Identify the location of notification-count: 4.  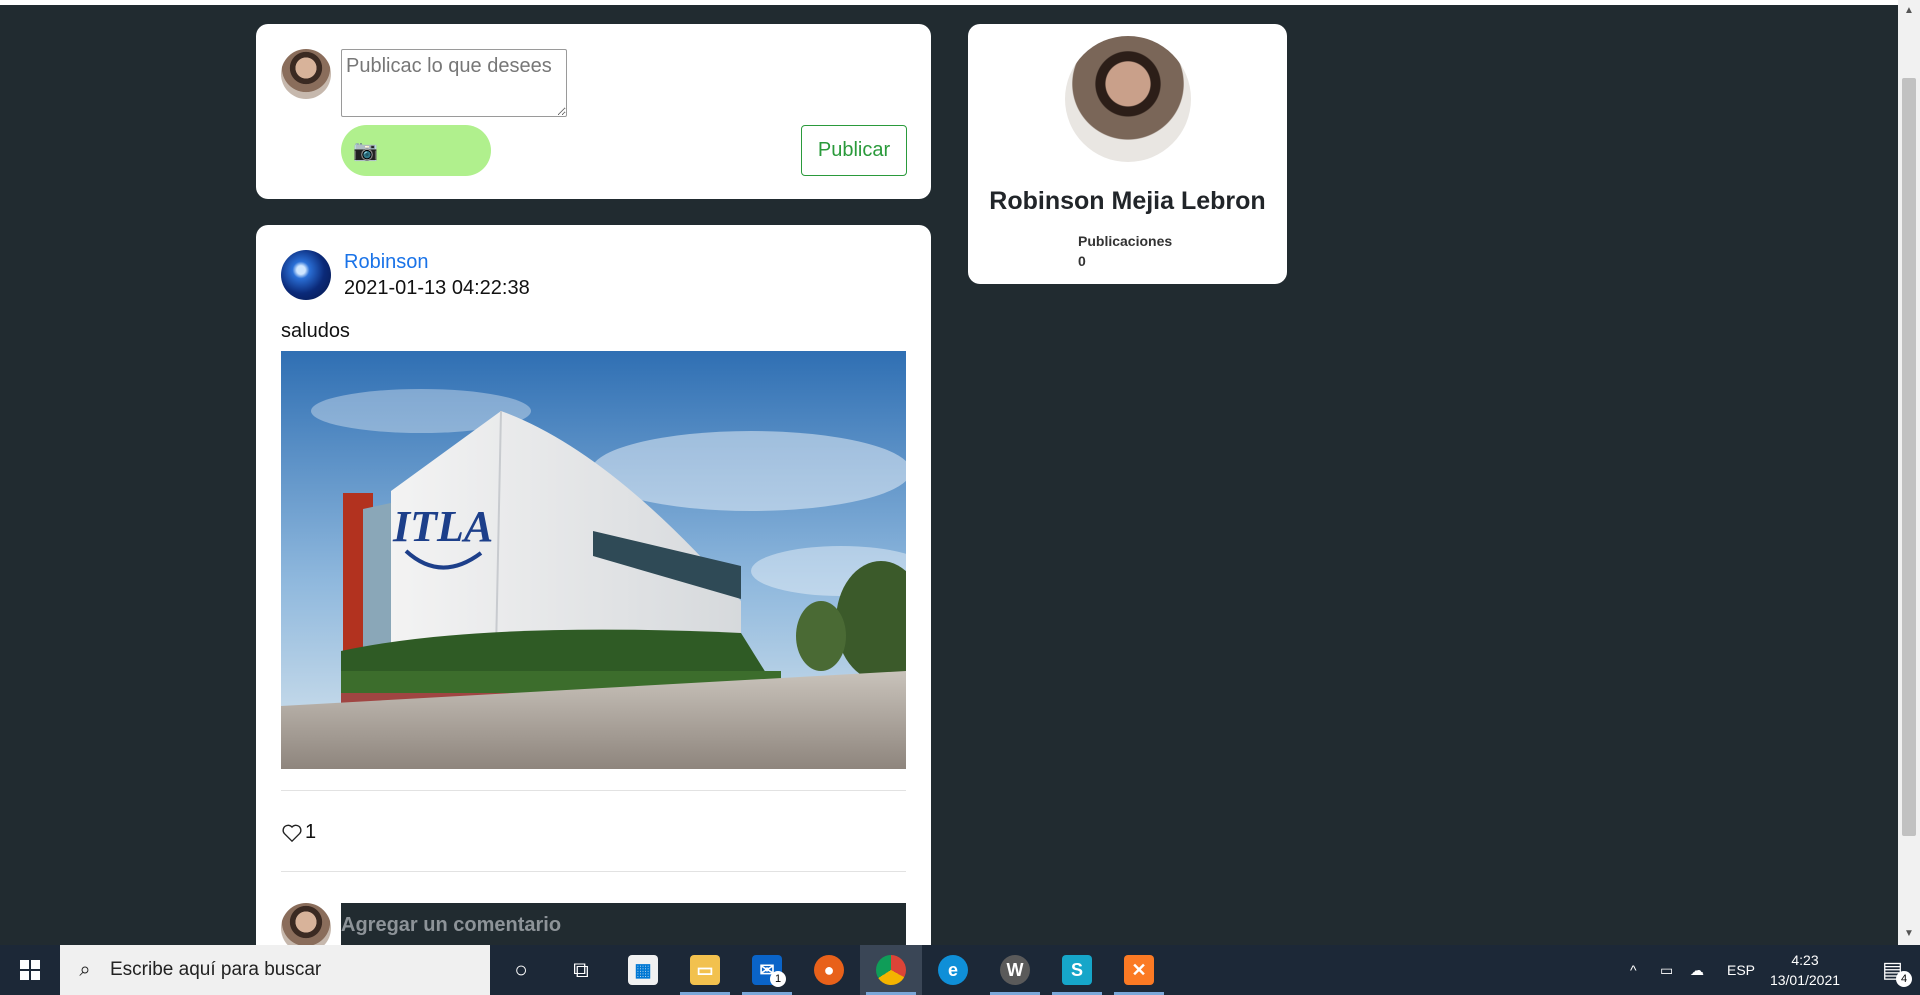
(1904, 979).